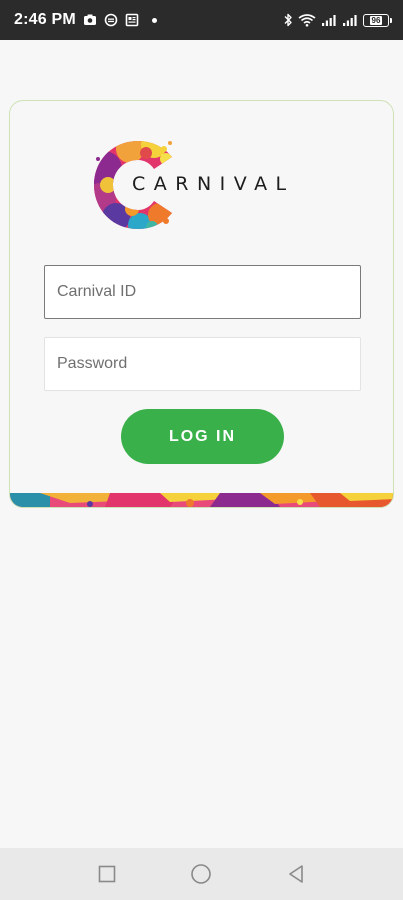 The width and height of the screenshot is (403, 900). Describe the element at coordinates (202, 436) in the screenshot. I see `login-button: LOG IN` at that location.